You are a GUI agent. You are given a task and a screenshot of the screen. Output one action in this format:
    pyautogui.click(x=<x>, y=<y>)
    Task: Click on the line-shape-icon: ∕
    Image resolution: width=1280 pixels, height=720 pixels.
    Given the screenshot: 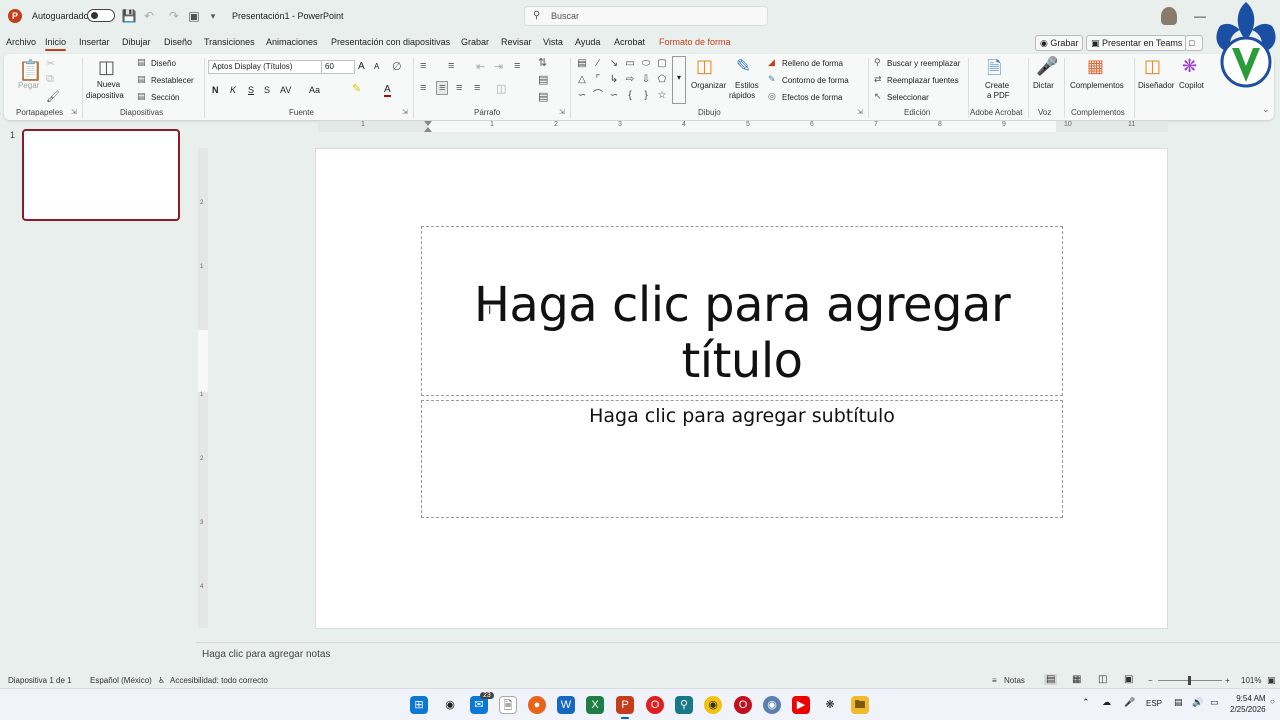 What is the action you would take?
    pyautogui.click(x=598, y=64)
    